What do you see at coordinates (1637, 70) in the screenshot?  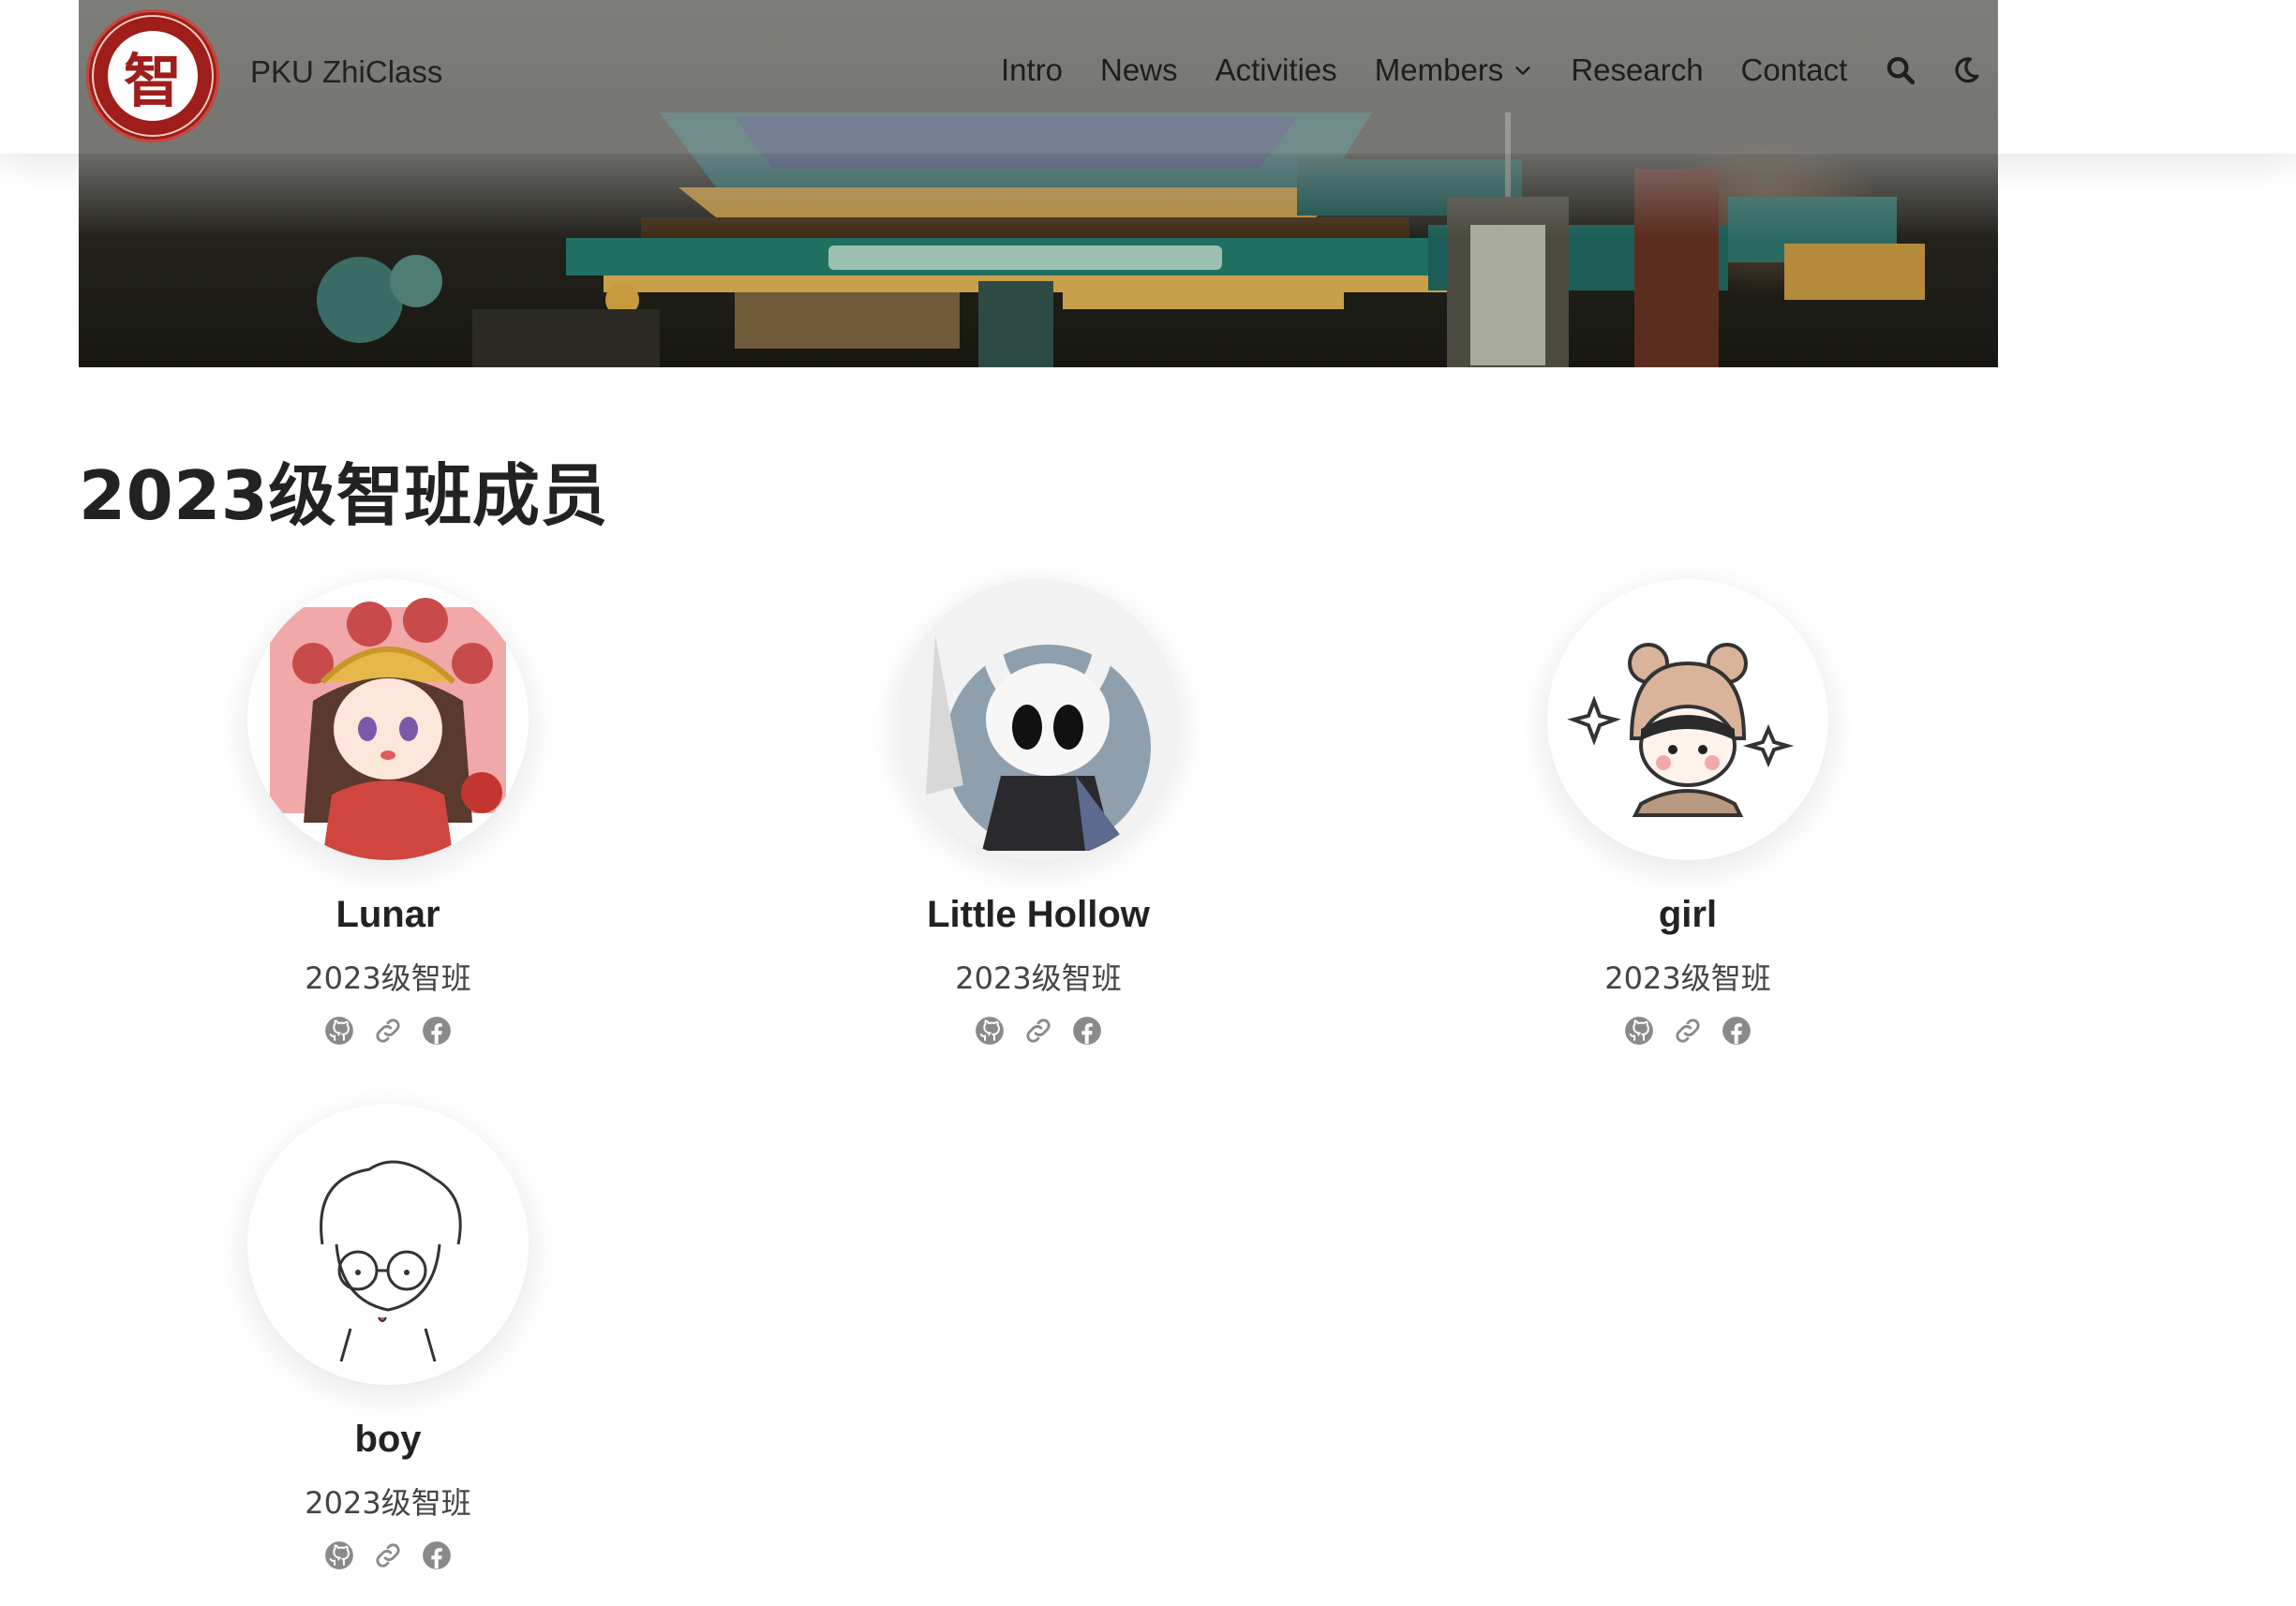 I see `nav-research: Research` at bounding box center [1637, 70].